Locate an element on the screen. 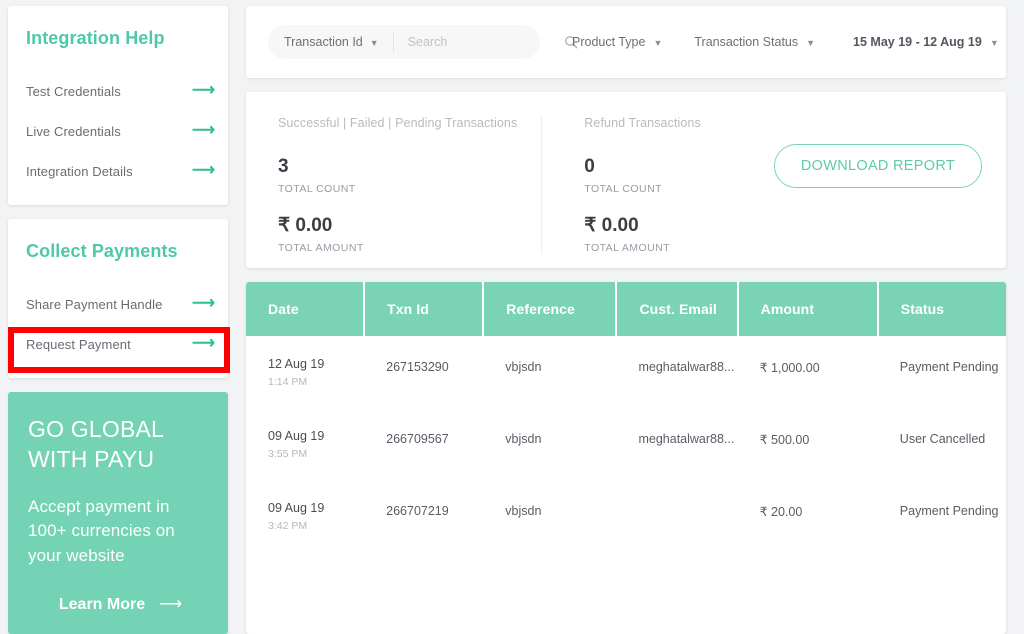 The image size is (1024, 634). learn-more-label: Learn More is located at coordinates (102, 604).